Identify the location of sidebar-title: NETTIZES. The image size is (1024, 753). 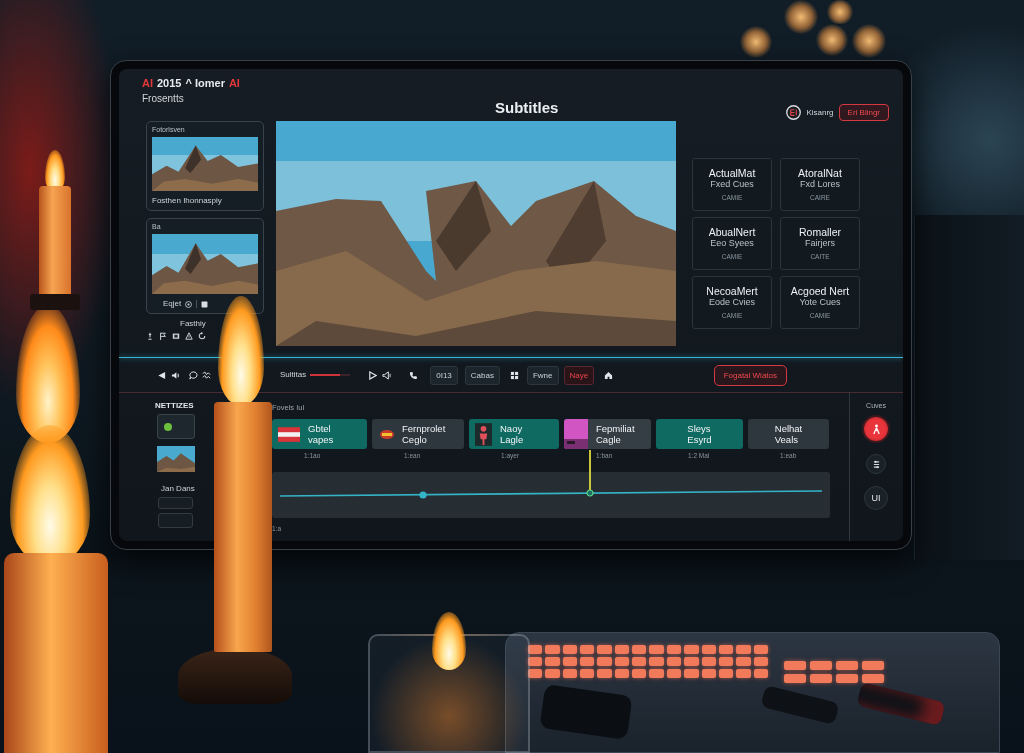
(174, 406).